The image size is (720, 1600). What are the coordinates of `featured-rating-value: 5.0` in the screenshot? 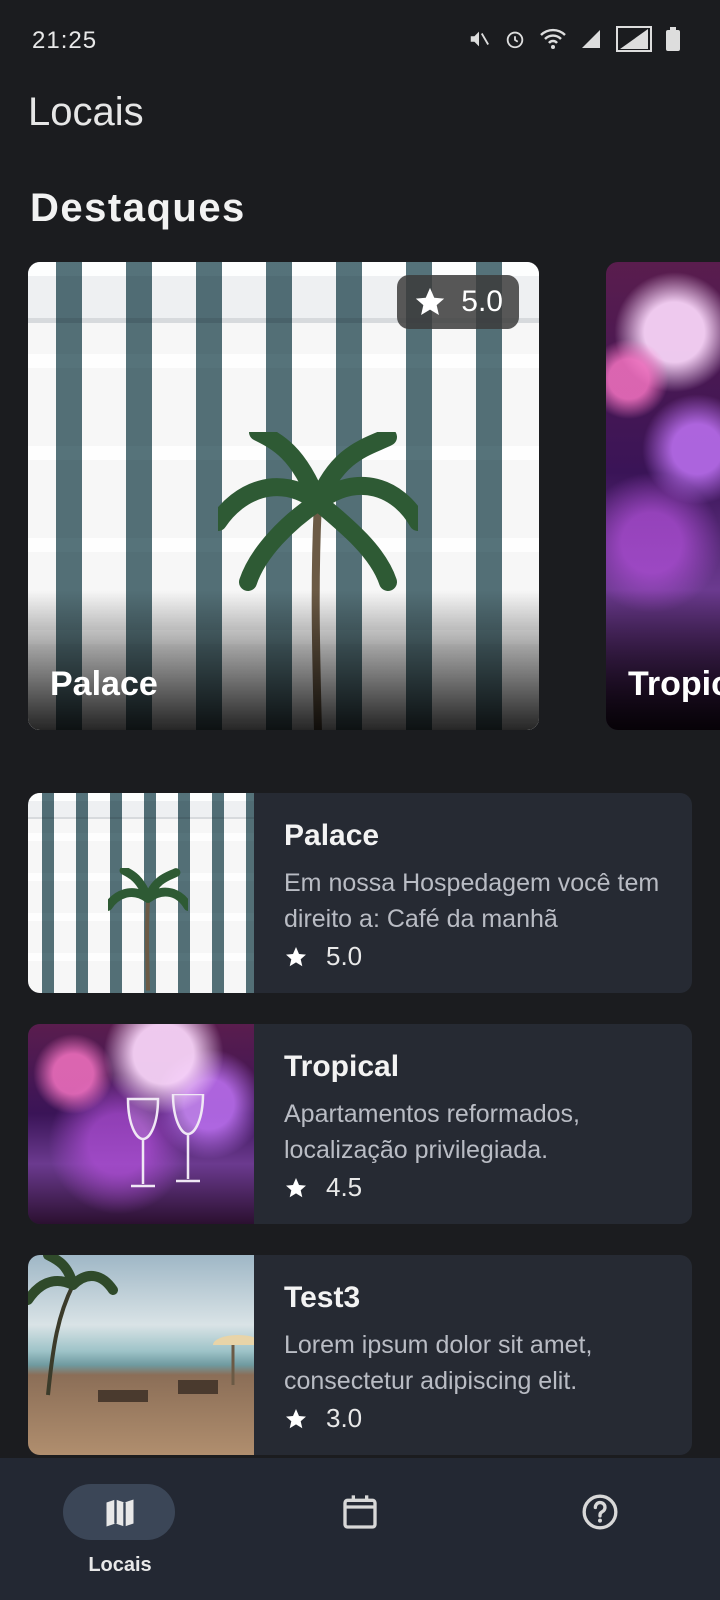 It's located at (482, 301).